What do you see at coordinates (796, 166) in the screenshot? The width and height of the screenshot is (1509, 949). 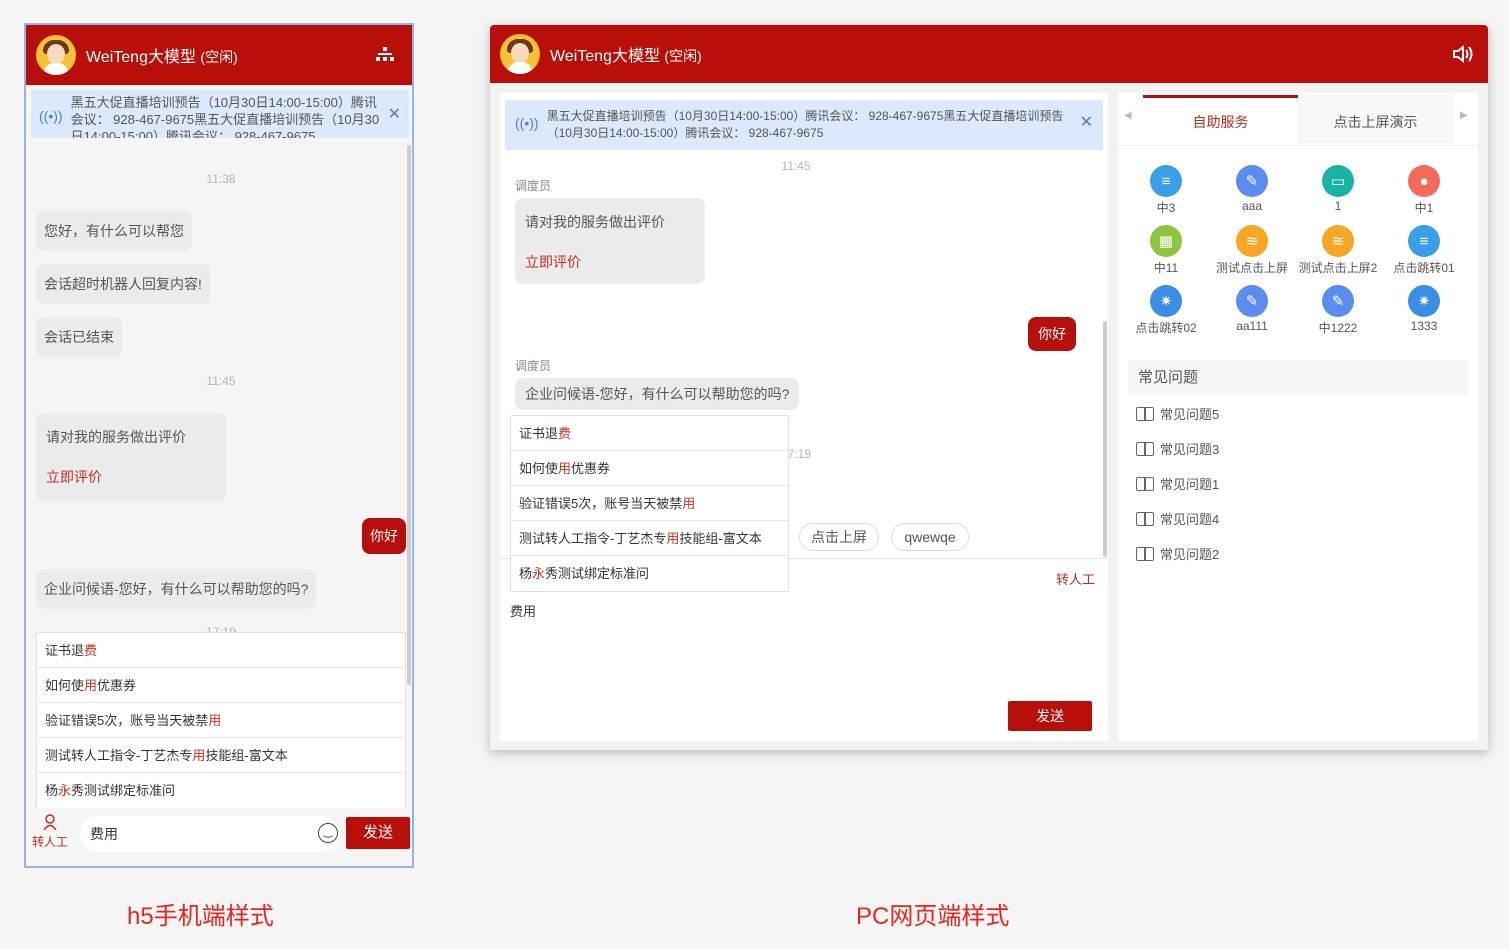 I see `timestamp: 11:45` at bounding box center [796, 166].